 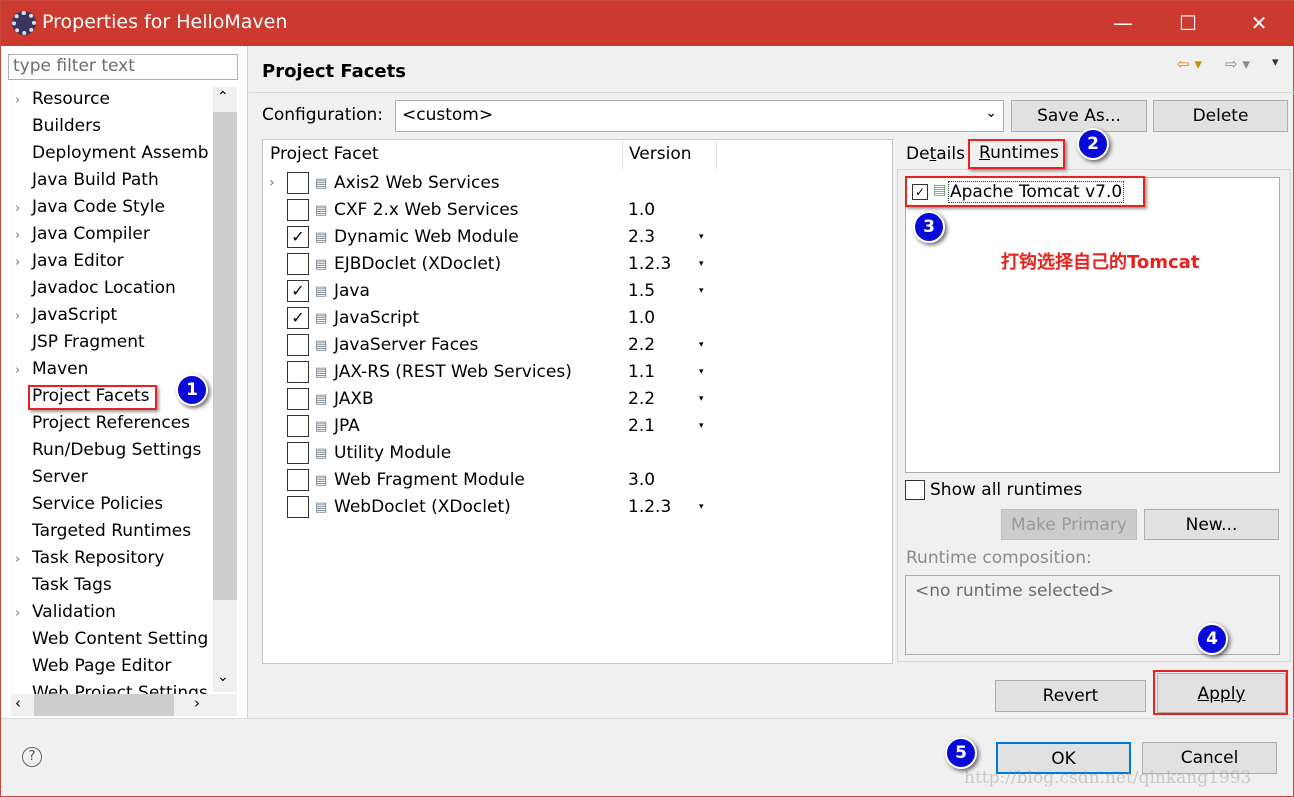 I want to click on tree-item: › Validation, so click(x=114, y=612).